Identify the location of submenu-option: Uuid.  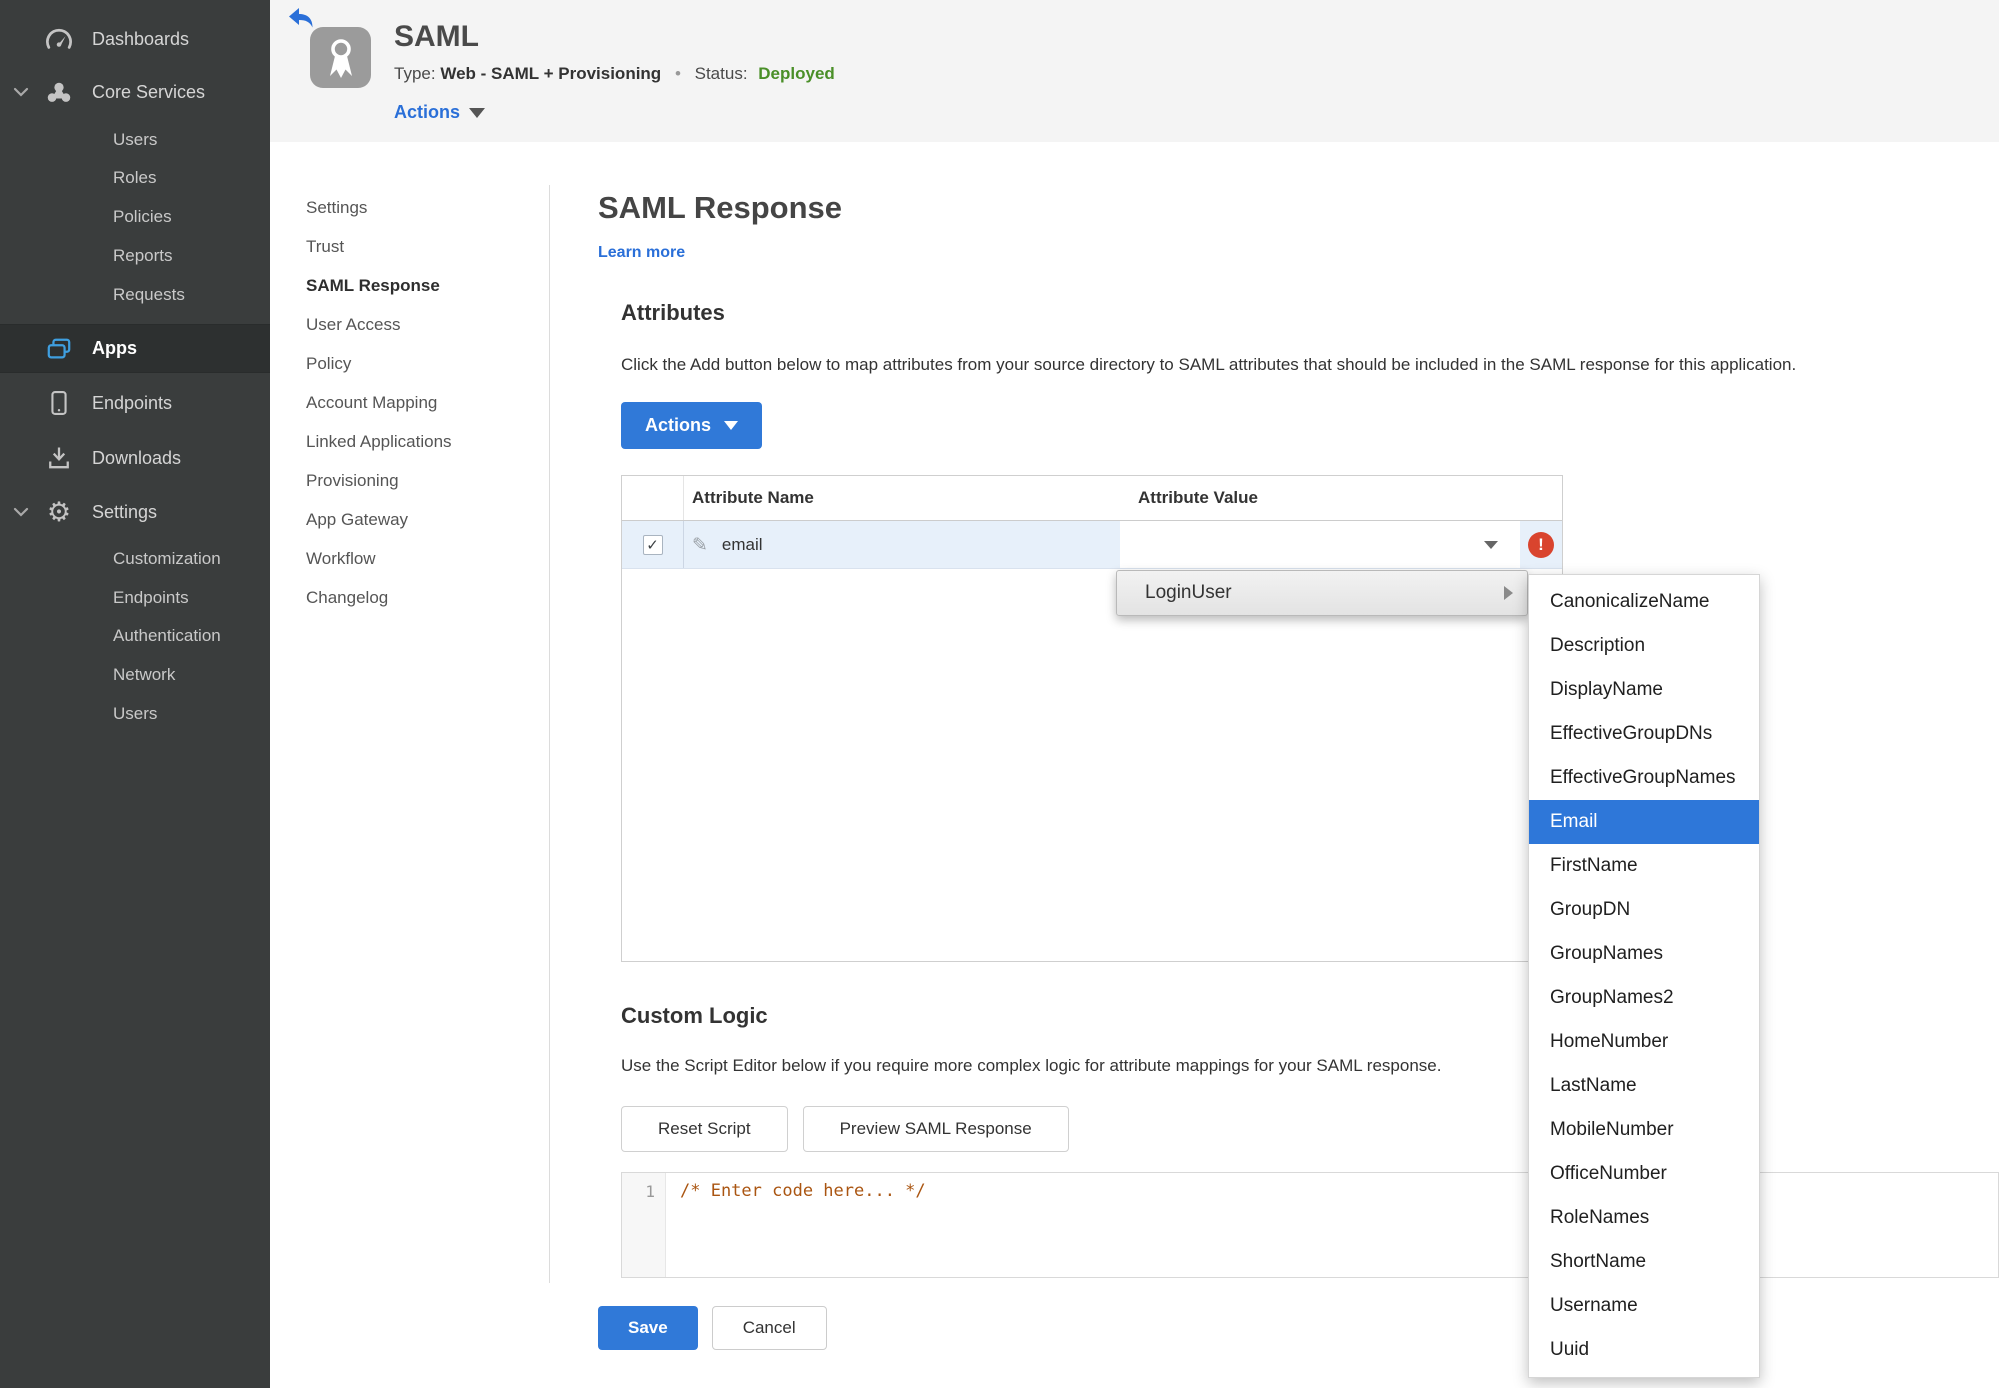
(1644, 1350).